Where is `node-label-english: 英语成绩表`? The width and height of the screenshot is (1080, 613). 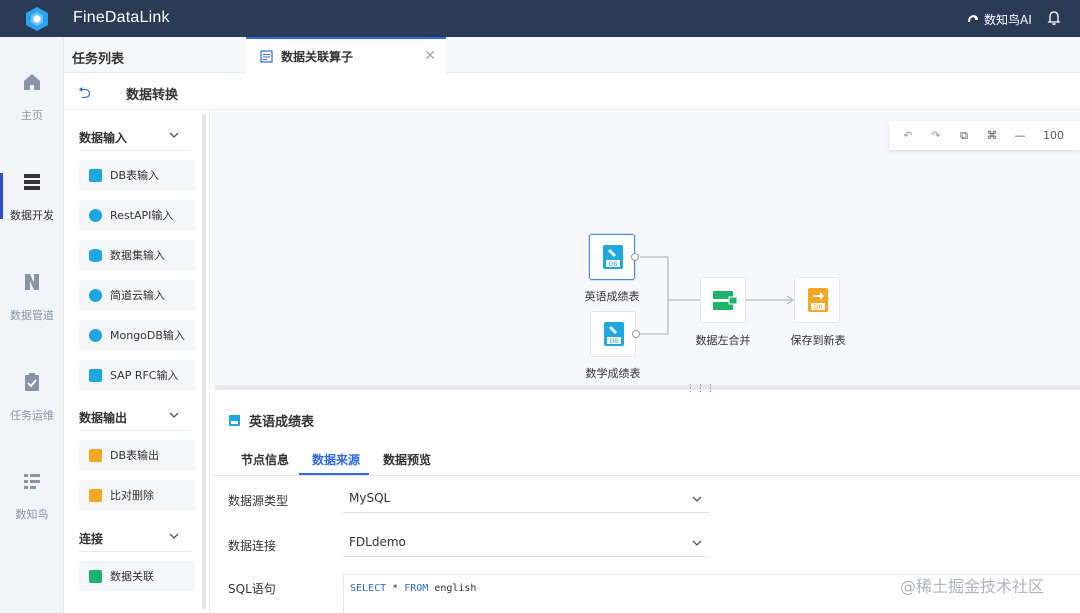
node-label-english: 英语成绩表 is located at coordinates (612, 296).